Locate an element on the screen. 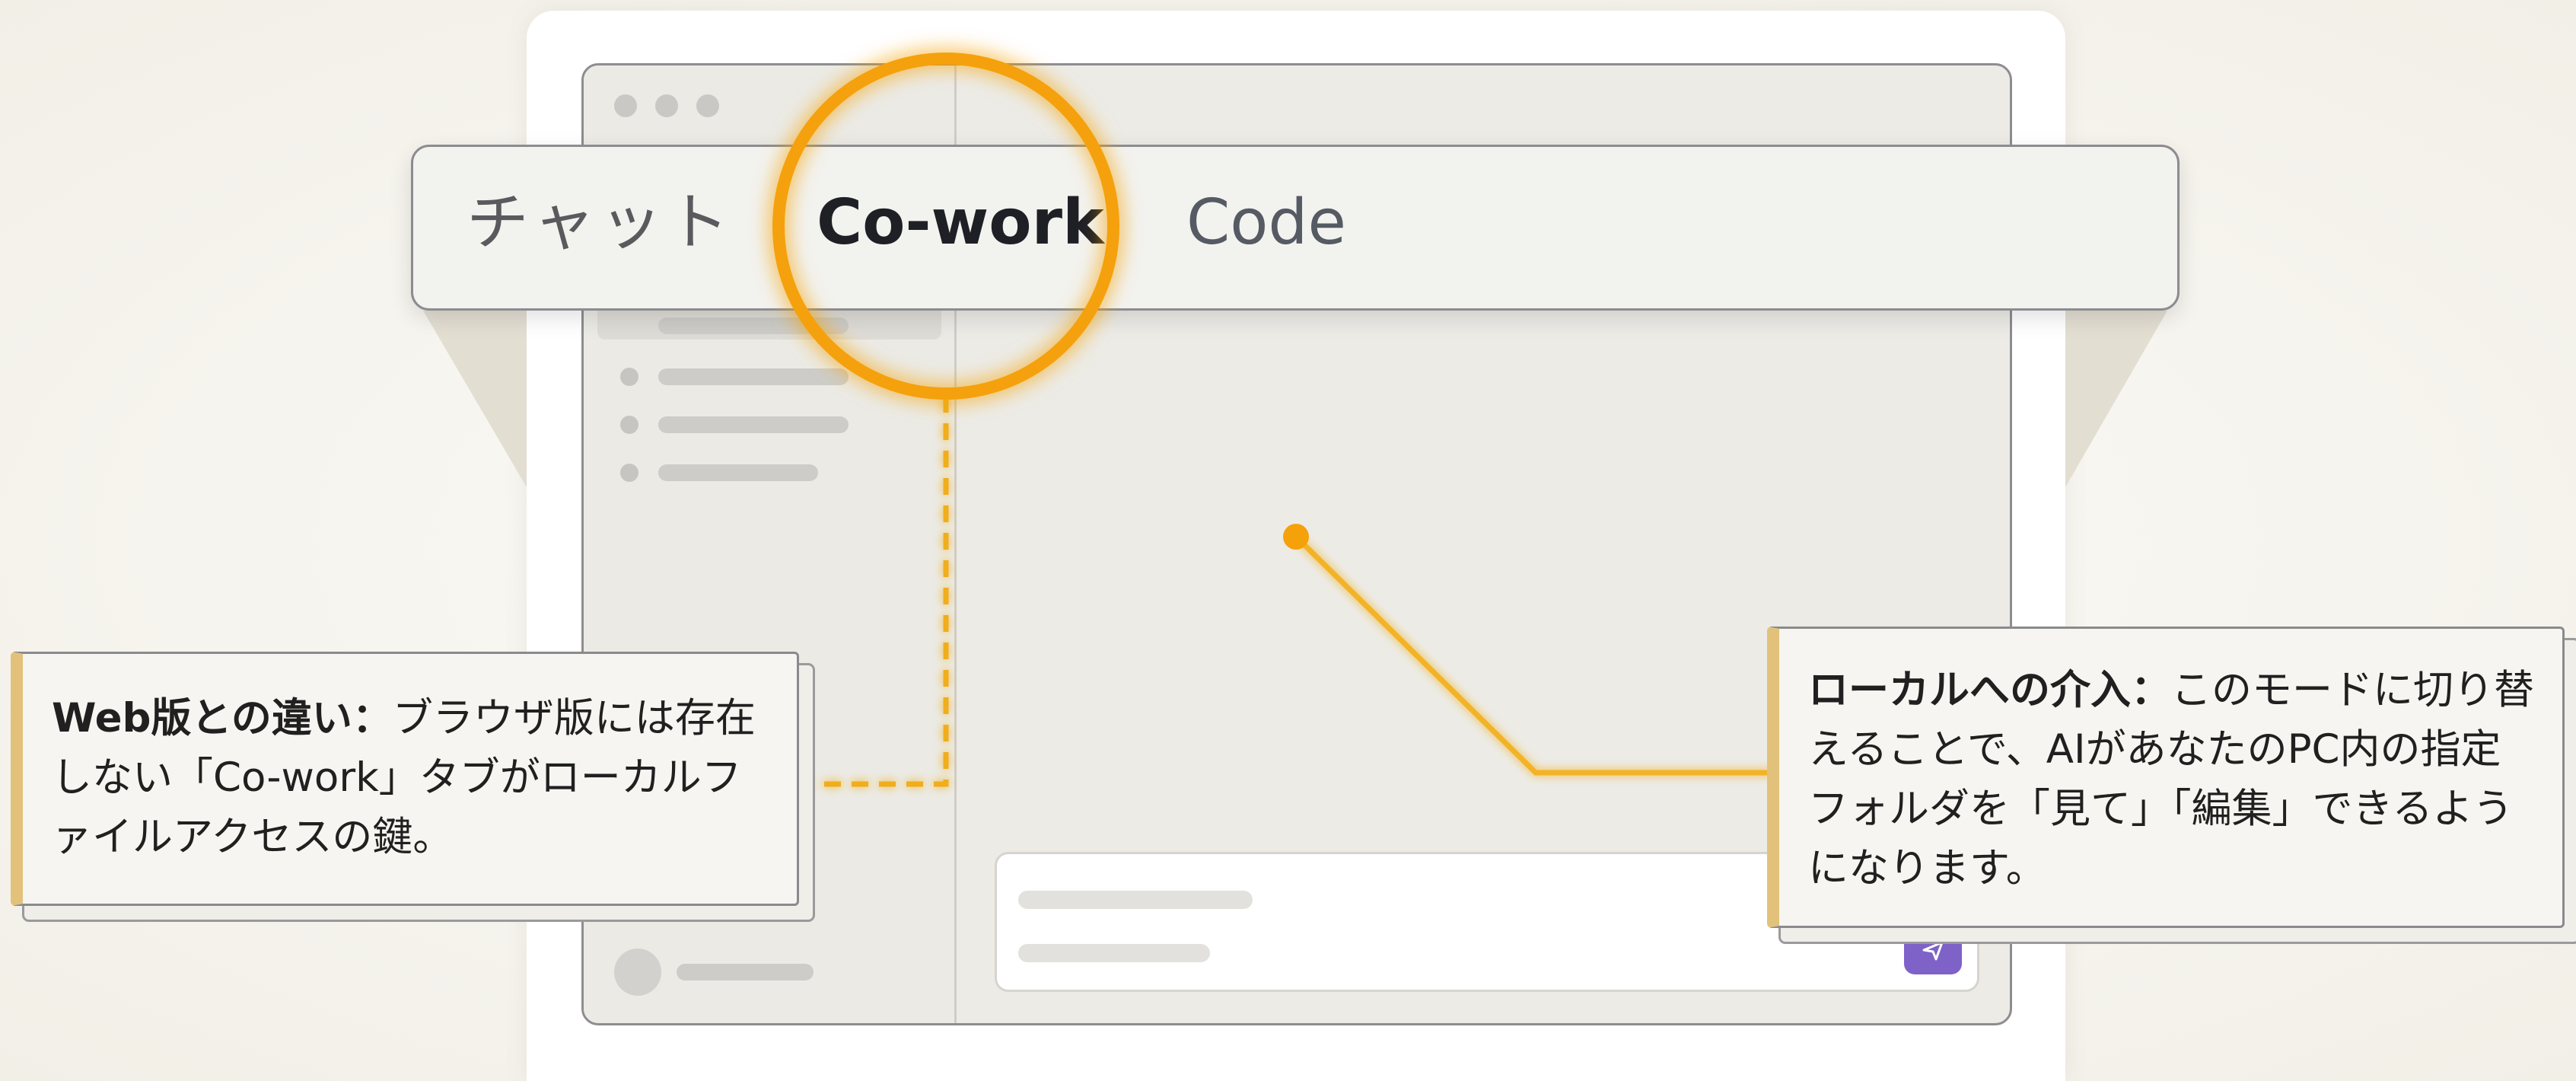  mode-tab-bar: チャット Co-work Code is located at coordinates (1295, 228).